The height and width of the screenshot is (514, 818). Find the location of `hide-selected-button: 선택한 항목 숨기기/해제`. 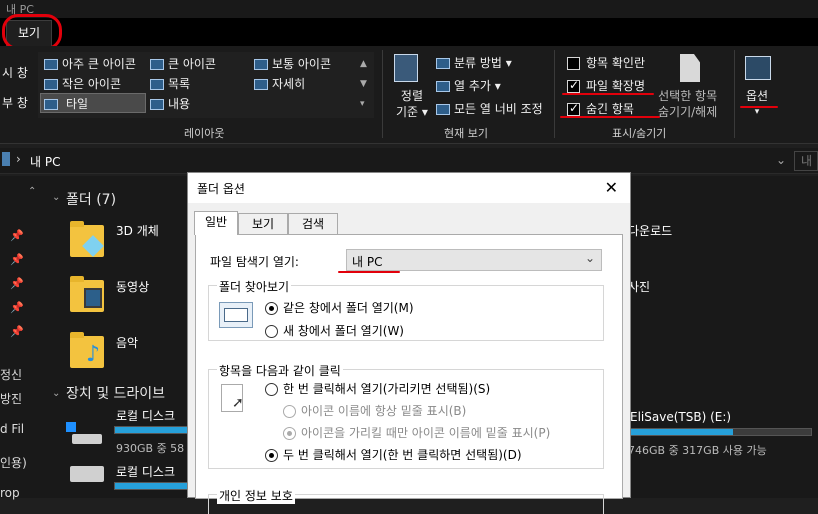

hide-selected-button: 선택한 항목 숨기기/해제 is located at coordinates (687, 104).